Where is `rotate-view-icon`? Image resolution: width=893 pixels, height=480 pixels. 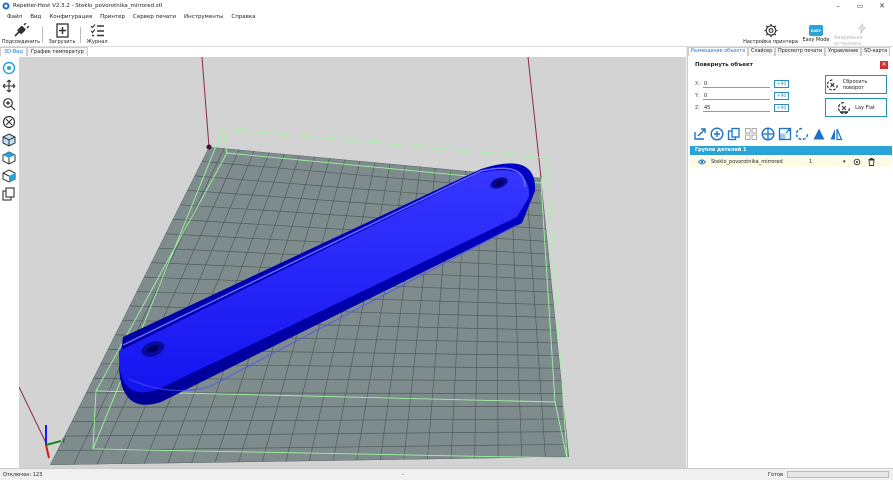
rotate-view-icon is located at coordinates (9, 68).